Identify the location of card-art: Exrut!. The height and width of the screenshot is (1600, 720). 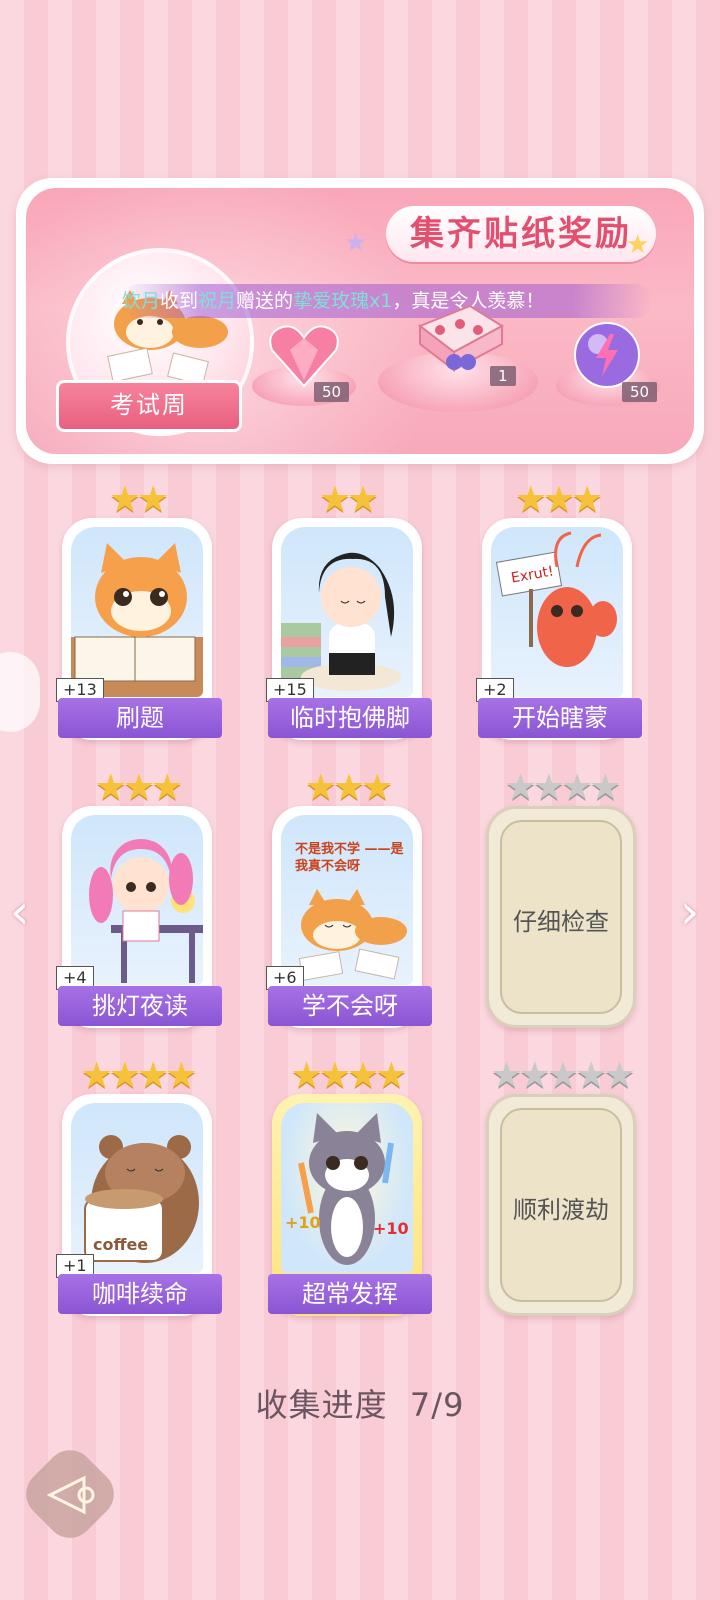
(557, 612).